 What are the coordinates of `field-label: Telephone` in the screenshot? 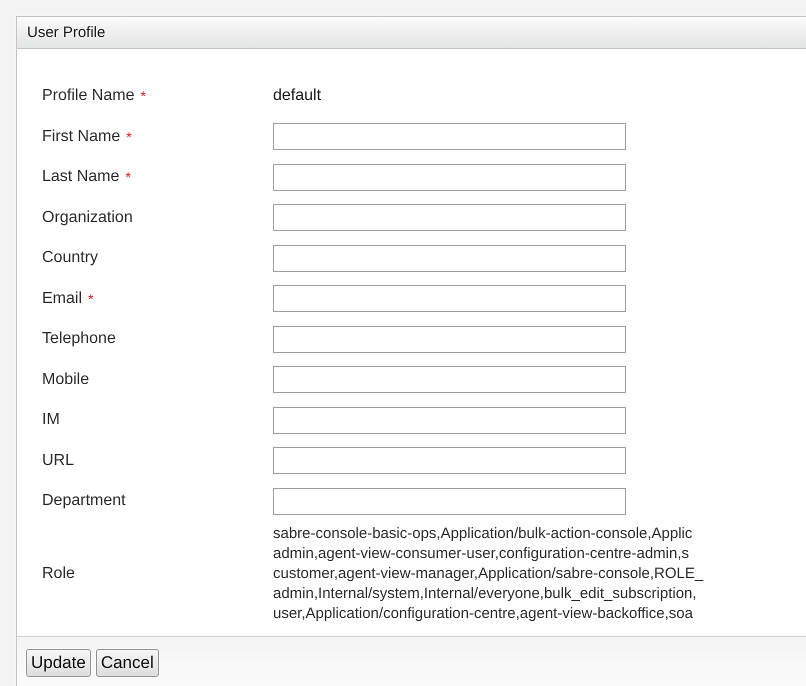 It's located at (79, 339).